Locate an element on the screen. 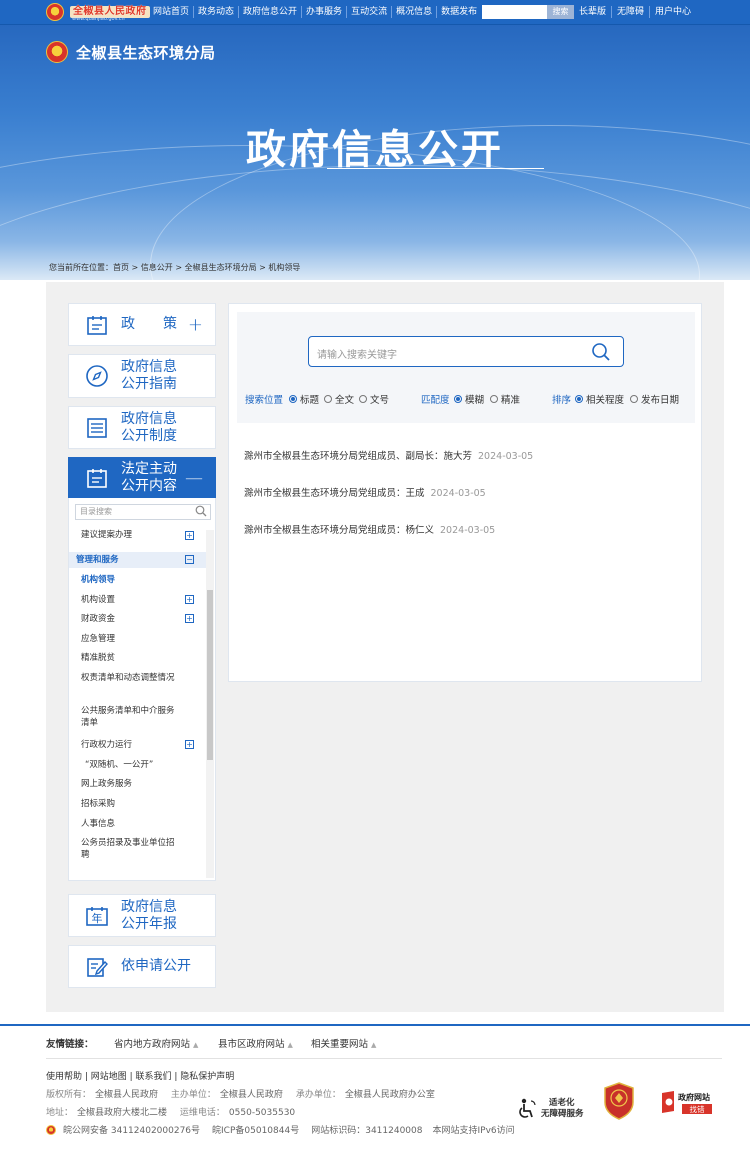 Image resolution: width=750 pixels, height=1150 pixels. sidebar-item-active-content: 法定主动 公开内容 — is located at coordinates (142, 478).